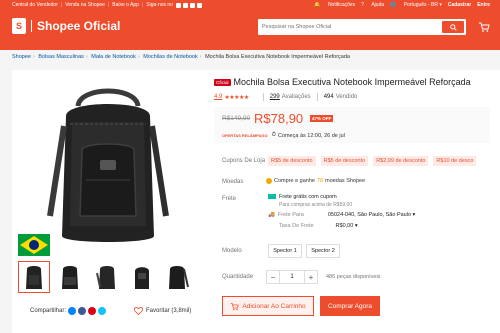 Image resolution: width=500 pixels, height=333 pixels. Describe the element at coordinates (484, 27) in the screenshot. I see `cart-icon` at that location.